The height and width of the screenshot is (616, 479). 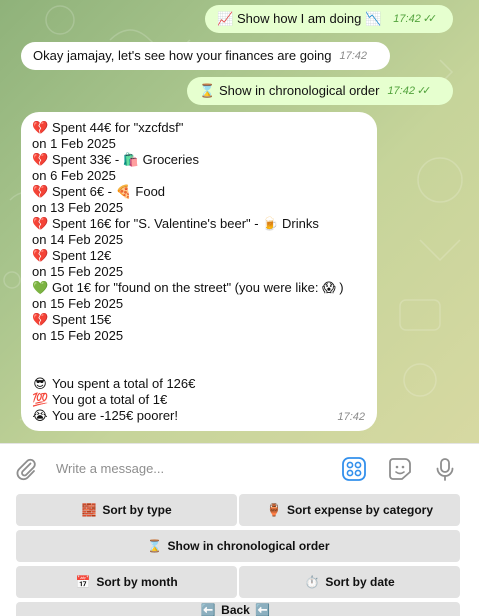 I want to click on report-line: 💔 Spent 44€ for "xzcfdsf", so click(x=198, y=128).